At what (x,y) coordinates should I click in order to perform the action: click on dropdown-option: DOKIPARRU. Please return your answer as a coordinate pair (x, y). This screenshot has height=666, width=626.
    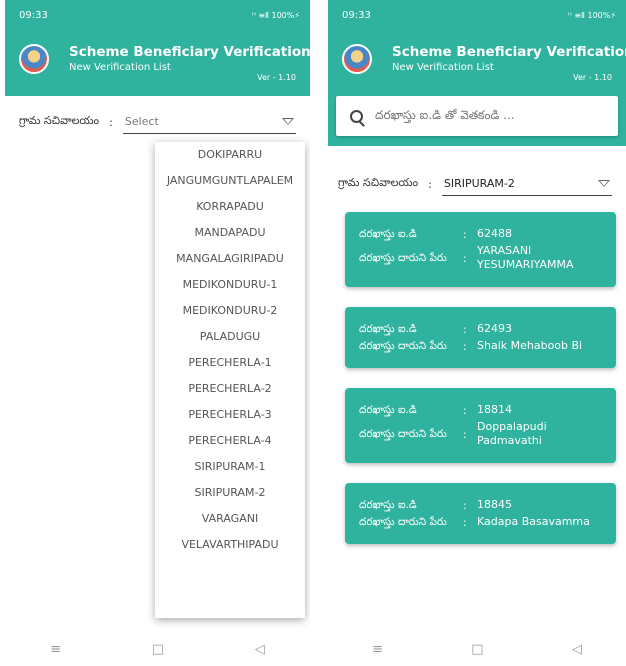
    Looking at the image, I should click on (230, 155).